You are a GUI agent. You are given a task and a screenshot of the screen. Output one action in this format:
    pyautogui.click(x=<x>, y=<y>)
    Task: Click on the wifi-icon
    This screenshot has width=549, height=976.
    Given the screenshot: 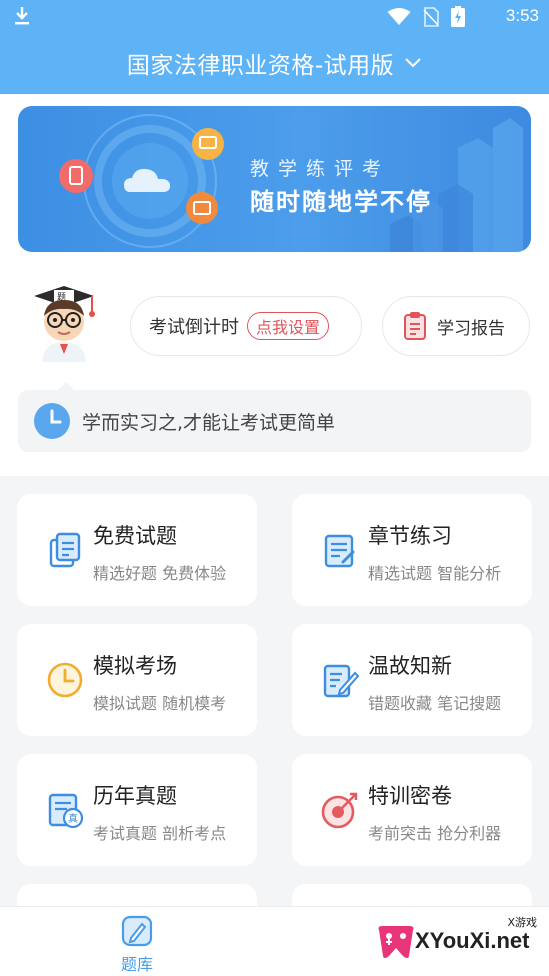 What is the action you would take?
    pyautogui.click(x=399, y=16)
    